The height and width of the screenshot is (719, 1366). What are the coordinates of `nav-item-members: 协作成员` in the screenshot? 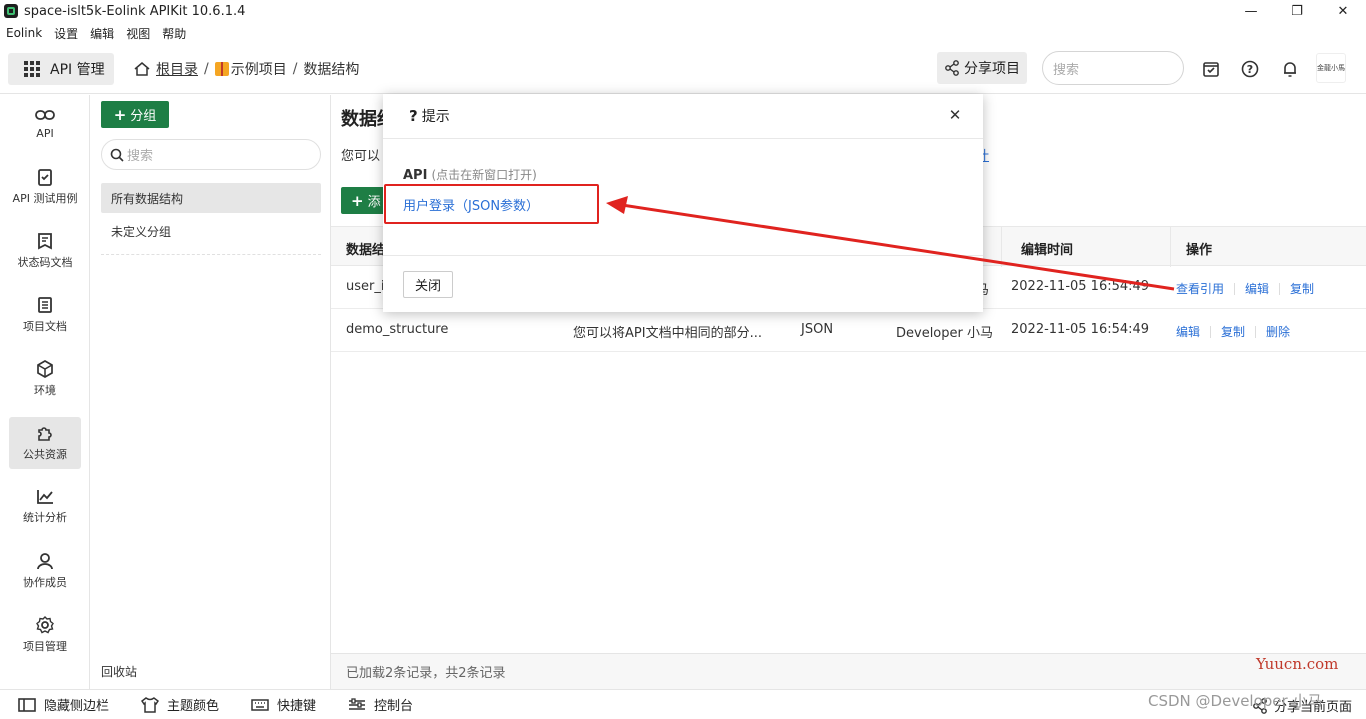 It's located at (45, 571).